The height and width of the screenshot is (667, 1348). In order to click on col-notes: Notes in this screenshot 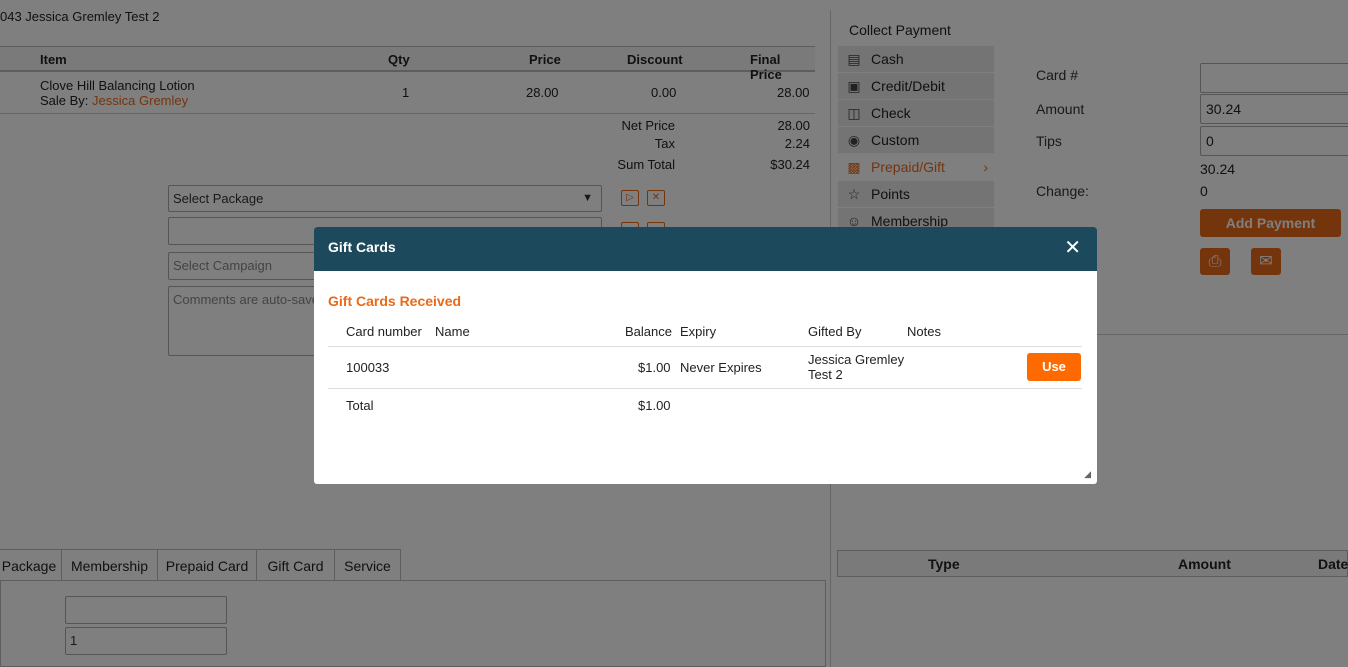, I will do `click(924, 331)`.